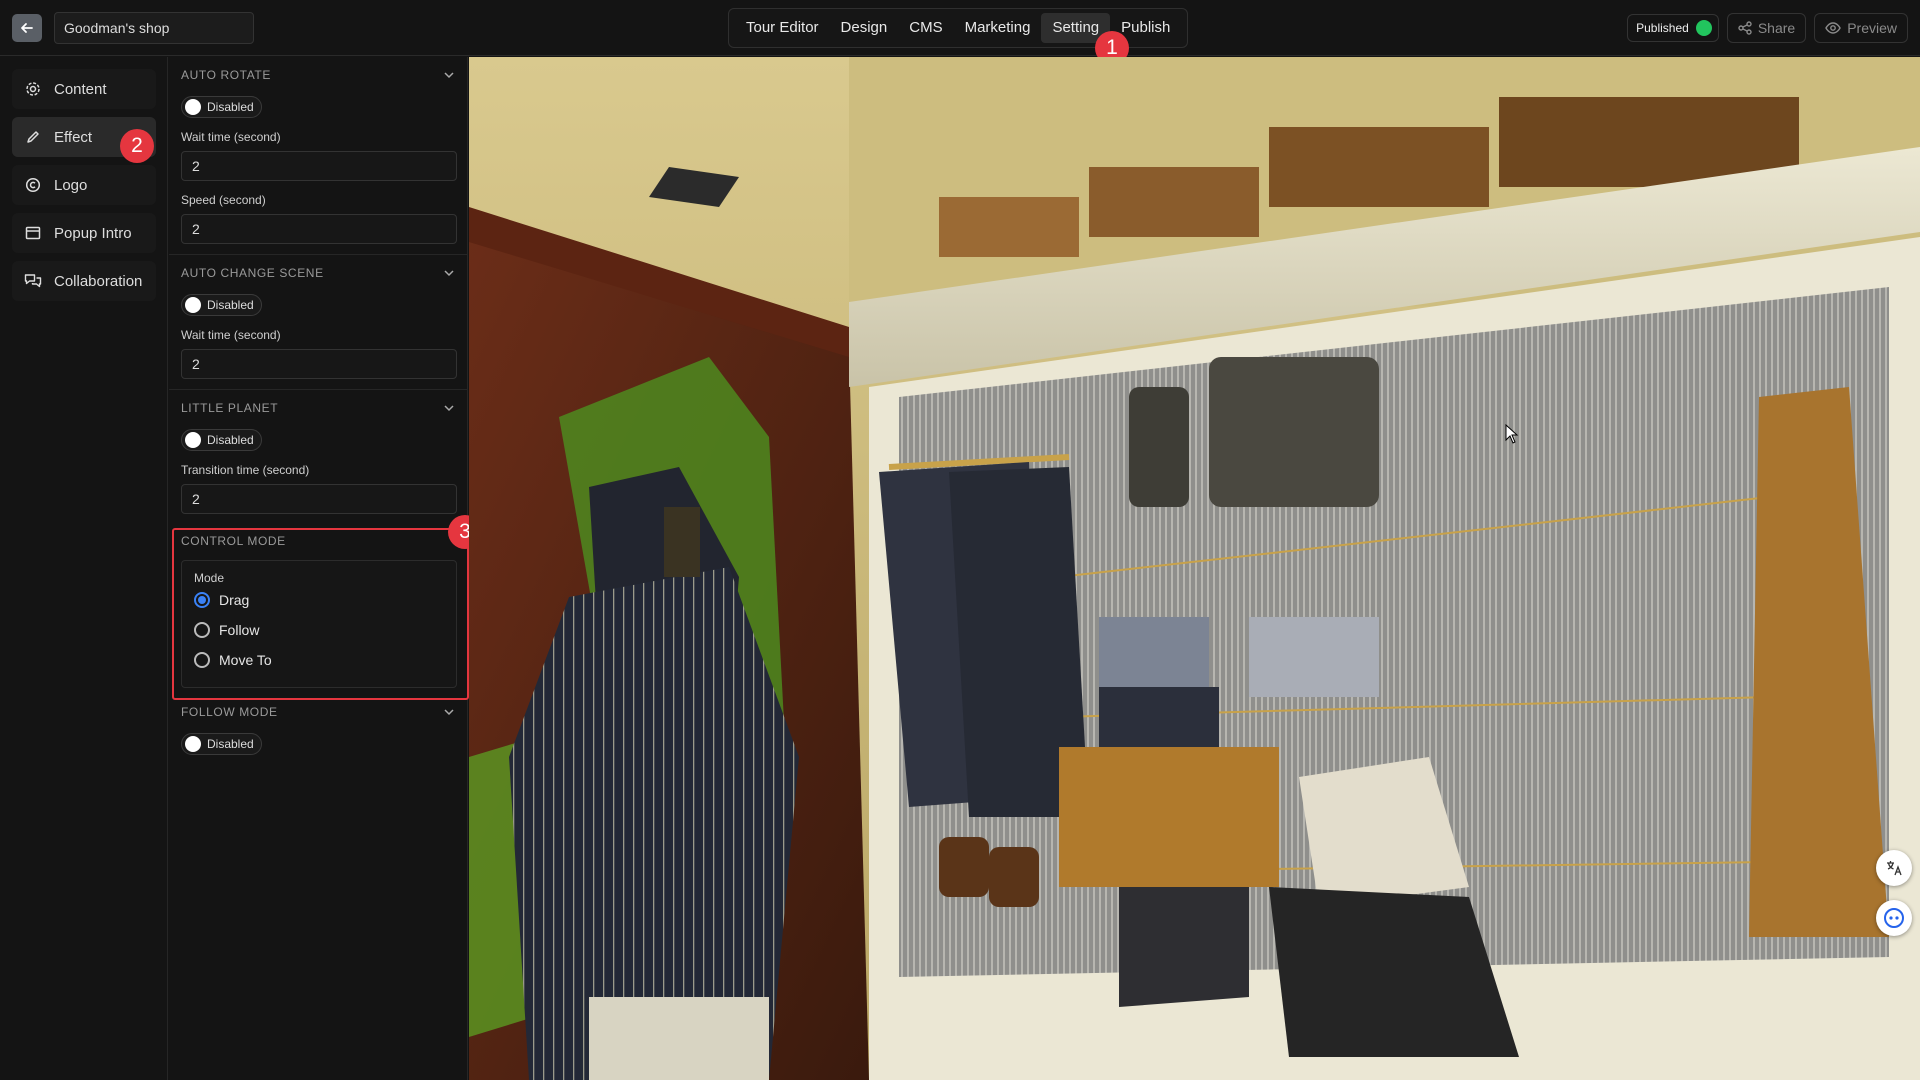  Describe the element at coordinates (226, 75) in the screenshot. I see `auto-rotate-heading: AUTO ROTATE` at that location.